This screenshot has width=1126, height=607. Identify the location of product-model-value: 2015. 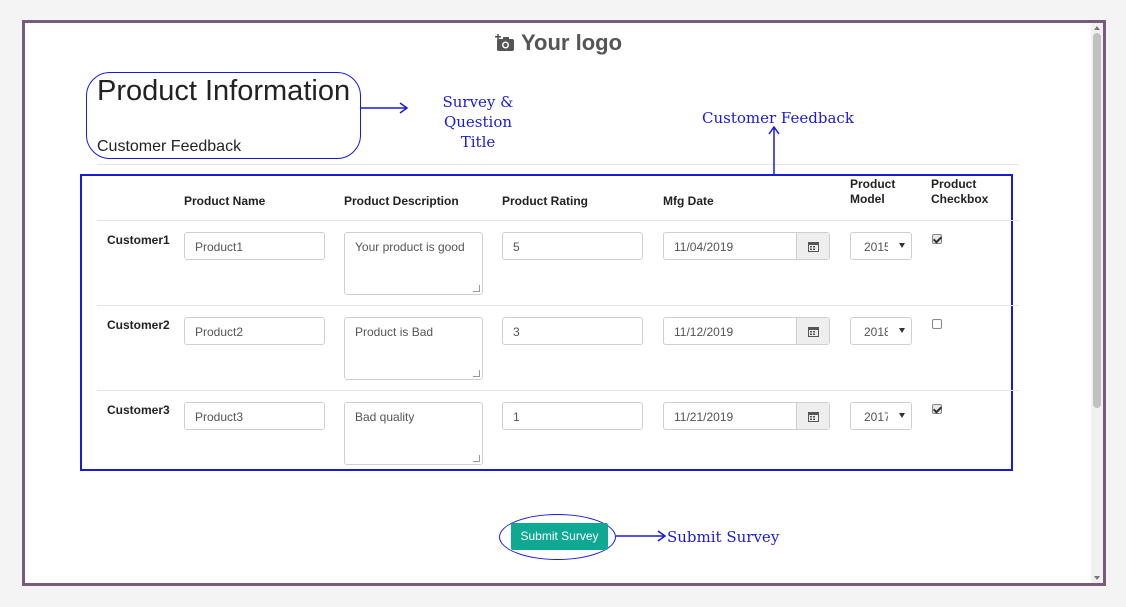
(876, 247).